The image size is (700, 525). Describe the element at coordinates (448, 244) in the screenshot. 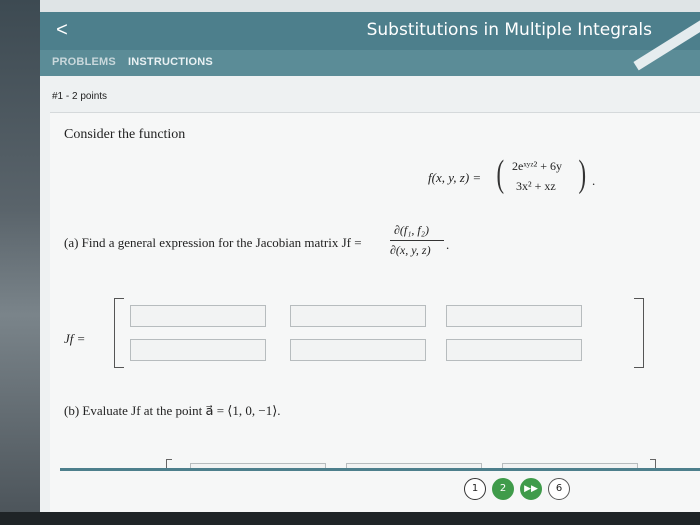

I see `fraction-period: .` at that location.